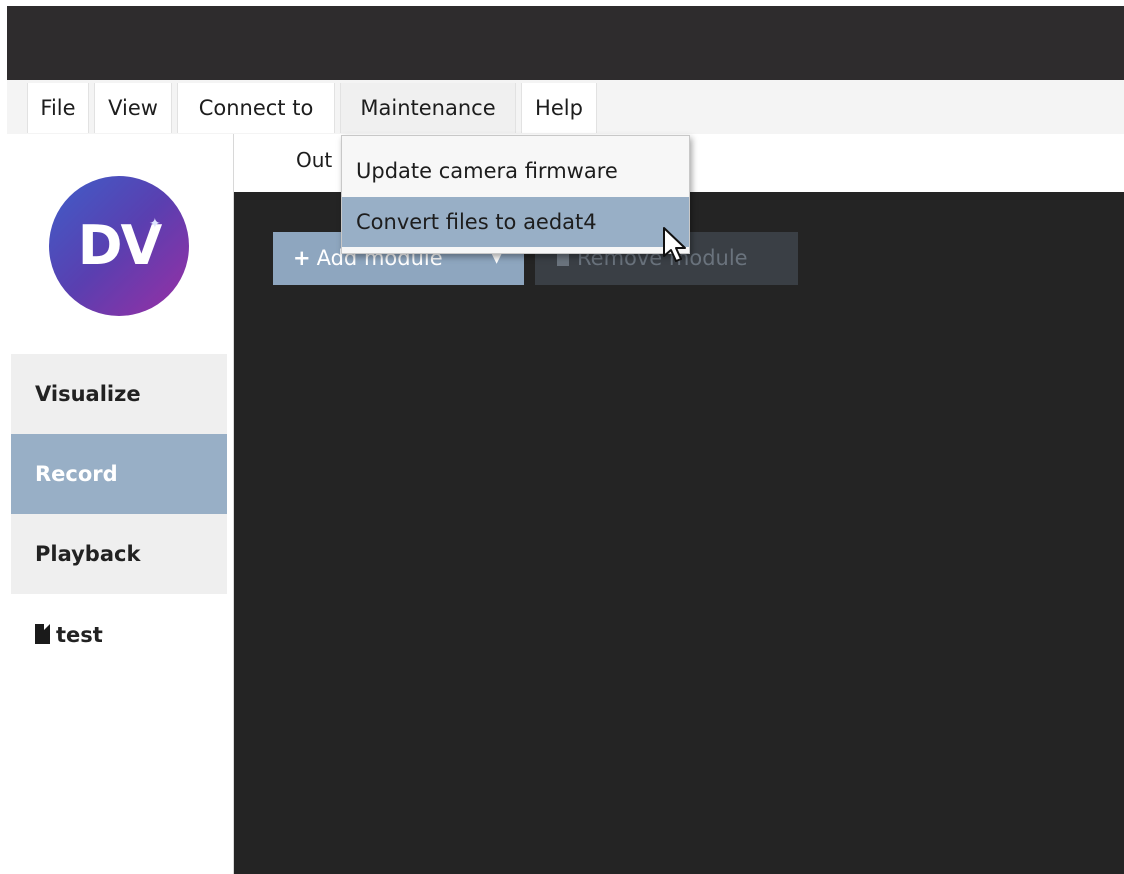  What do you see at coordinates (515, 222) in the screenshot?
I see `menu-item-convert-aedat4: Convert files to aedat4` at bounding box center [515, 222].